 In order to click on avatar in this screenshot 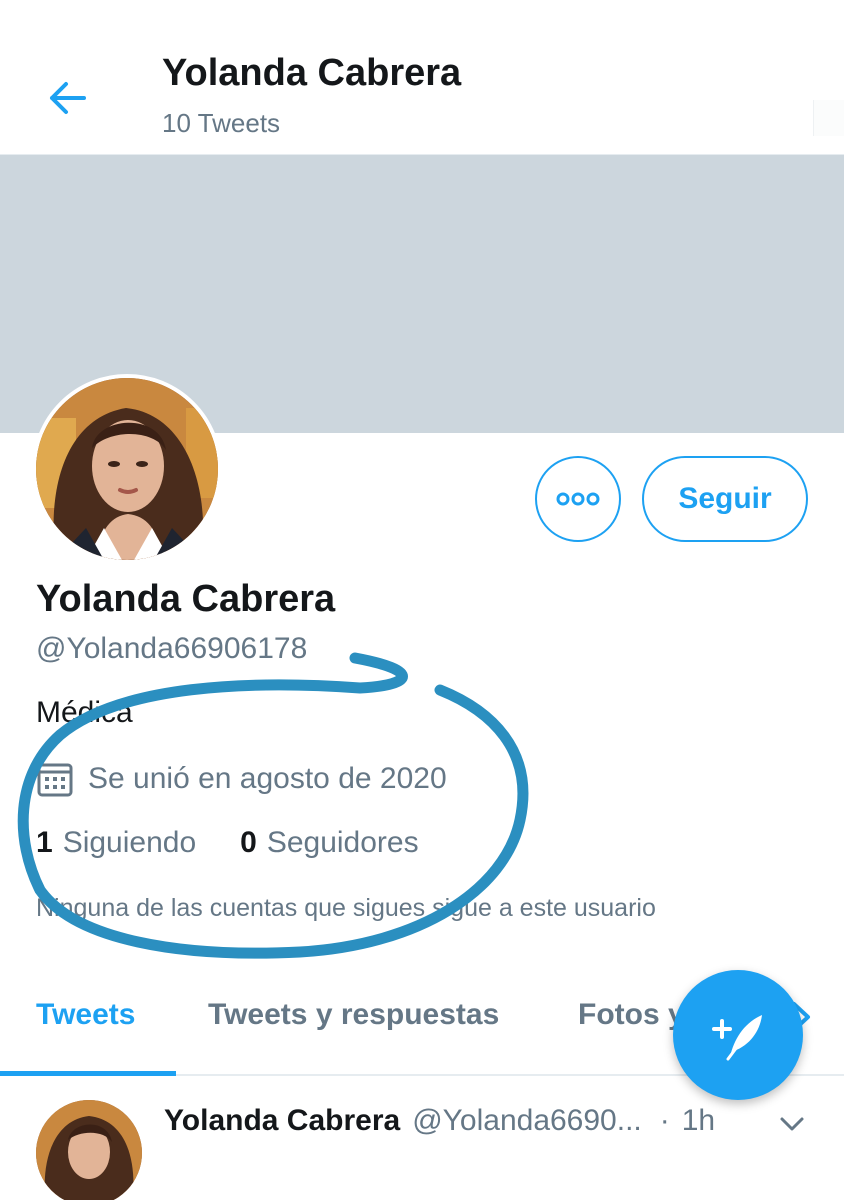, I will do `click(127, 469)`.